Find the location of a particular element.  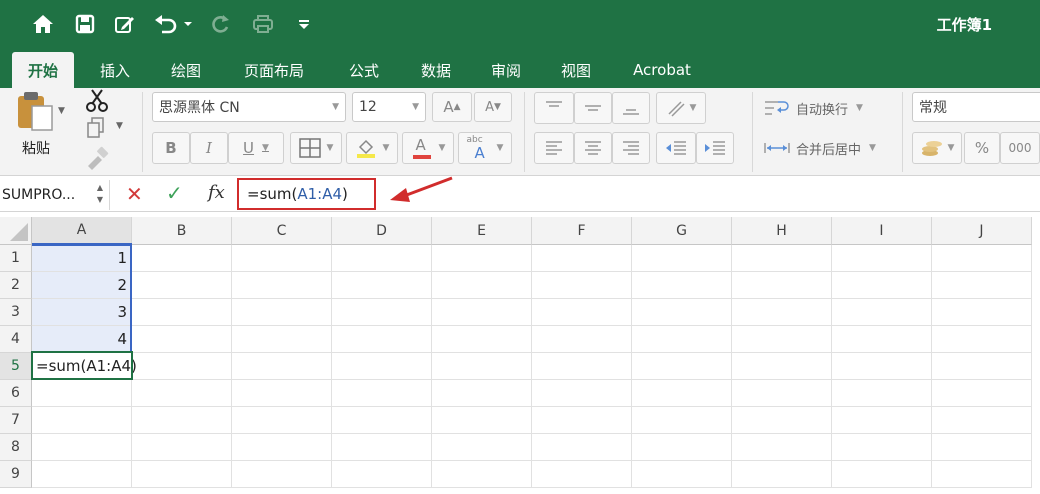

formula-input: =sum(A1:A4) is located at coordinates (306, 194).